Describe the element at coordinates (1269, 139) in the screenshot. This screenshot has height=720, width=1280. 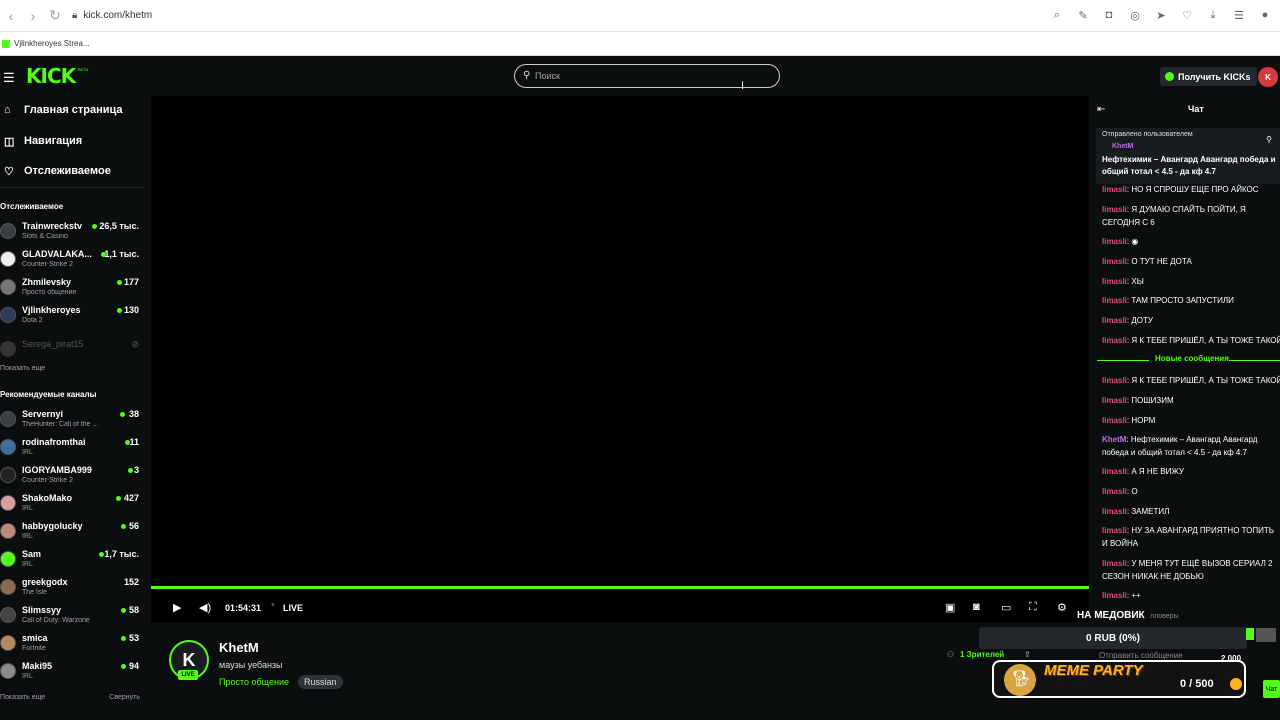
I see `pin-icon: ⚲` at that location.